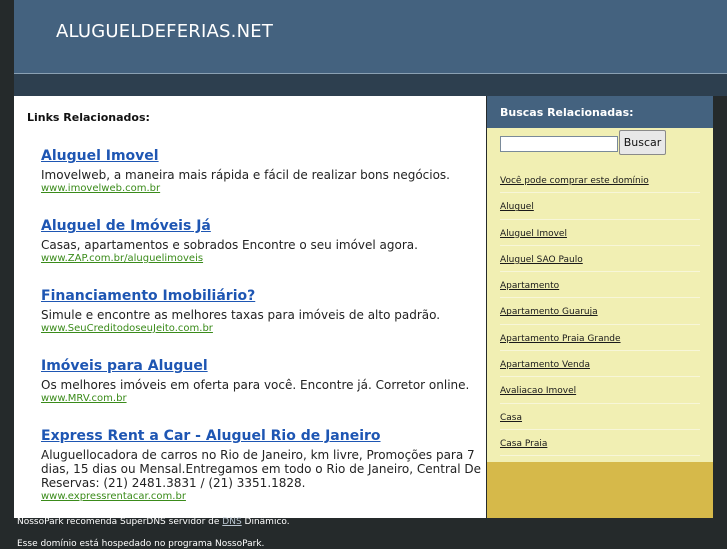 This screenshot has height=549, width=727. Describe the element at coordinates (261, 399) in the screenshot. I see `ad-url-link: www.MRV.com.br` at that location.